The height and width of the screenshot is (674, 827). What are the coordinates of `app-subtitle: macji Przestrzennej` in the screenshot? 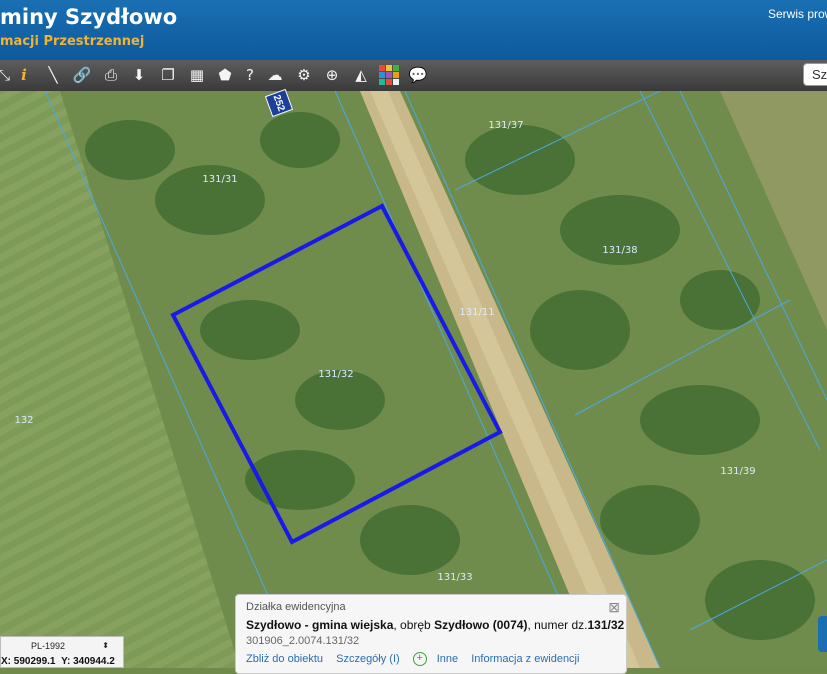 It's located at (72, 41).